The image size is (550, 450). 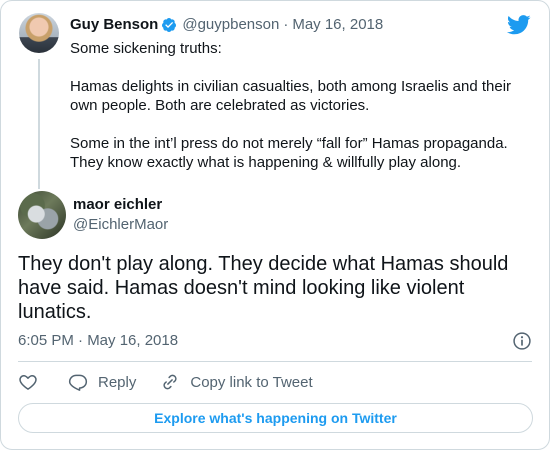 I want to click on parent-paragraph: Some sickening truths:, so click(x=146, y=48).